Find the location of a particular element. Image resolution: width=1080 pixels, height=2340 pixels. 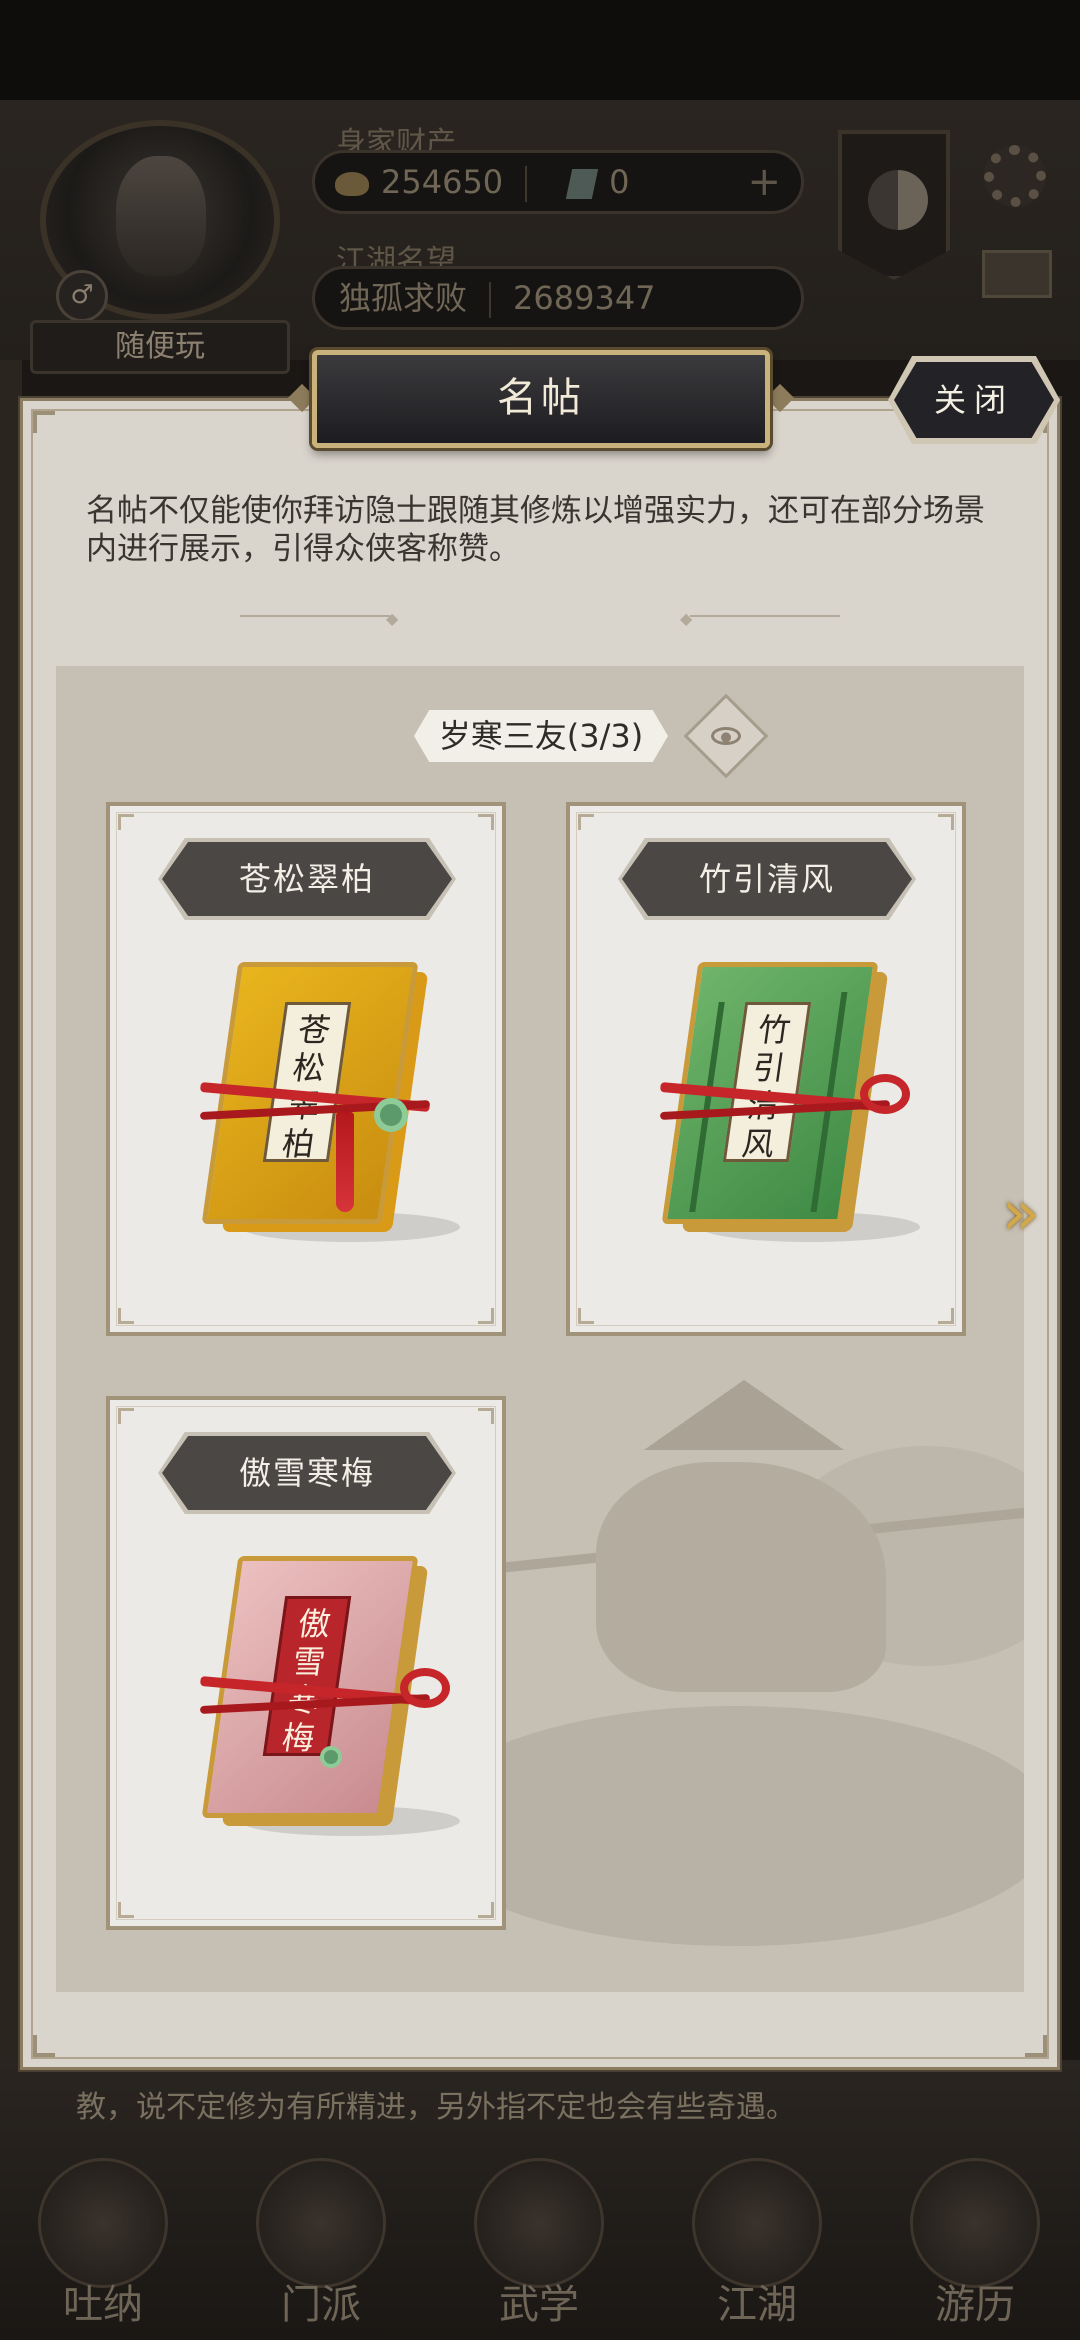

ink-mist is located at coordinates (720, 1826).